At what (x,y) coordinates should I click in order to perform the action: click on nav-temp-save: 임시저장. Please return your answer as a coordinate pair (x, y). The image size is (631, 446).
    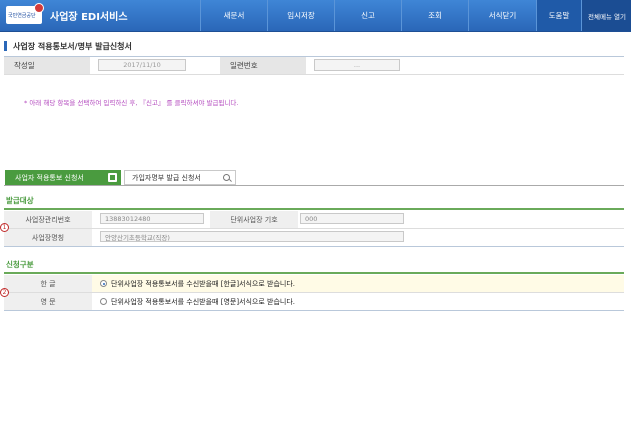
    Looking at the image, I should click on (300, 15).